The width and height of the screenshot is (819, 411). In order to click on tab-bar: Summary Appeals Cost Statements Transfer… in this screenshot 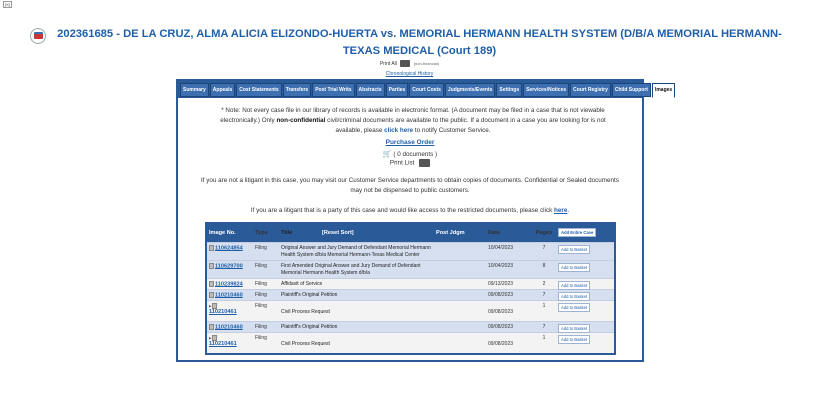, I will do `click(427, 89)`.